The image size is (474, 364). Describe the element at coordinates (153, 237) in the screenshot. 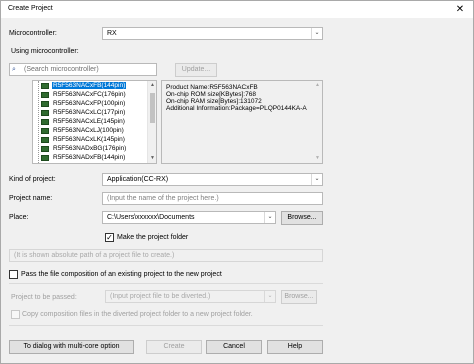

I see `make-folder-label: Make the project folder` at that location.